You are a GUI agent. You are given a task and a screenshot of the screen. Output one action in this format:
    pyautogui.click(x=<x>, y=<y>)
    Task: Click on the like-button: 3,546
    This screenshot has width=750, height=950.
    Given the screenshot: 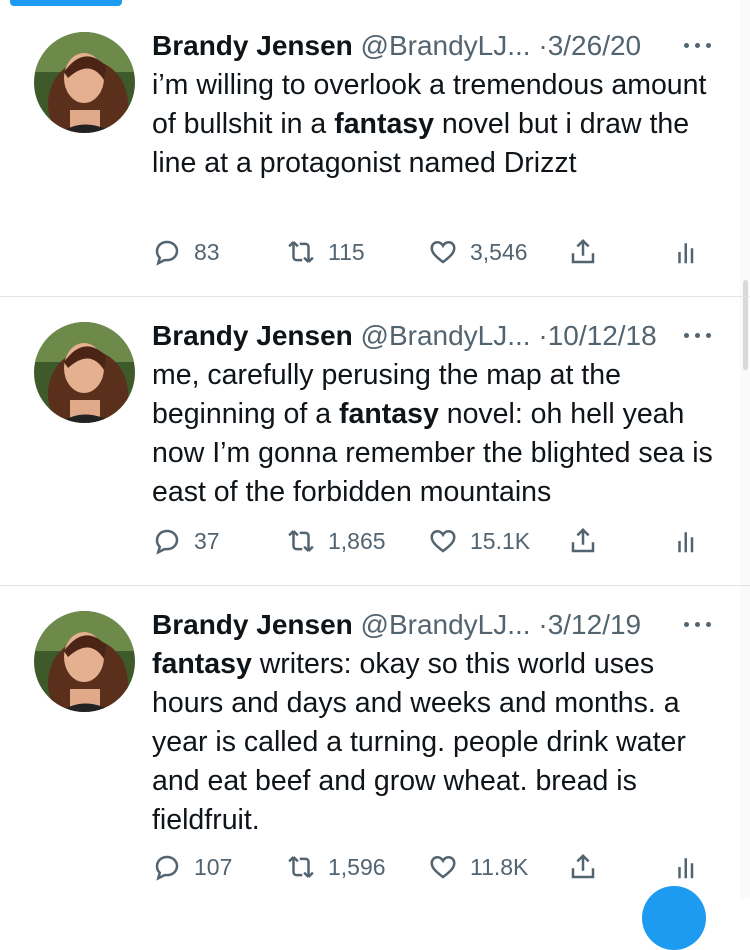 What is the action you would take?
    pyautogui.click(x=478, y=252)
    